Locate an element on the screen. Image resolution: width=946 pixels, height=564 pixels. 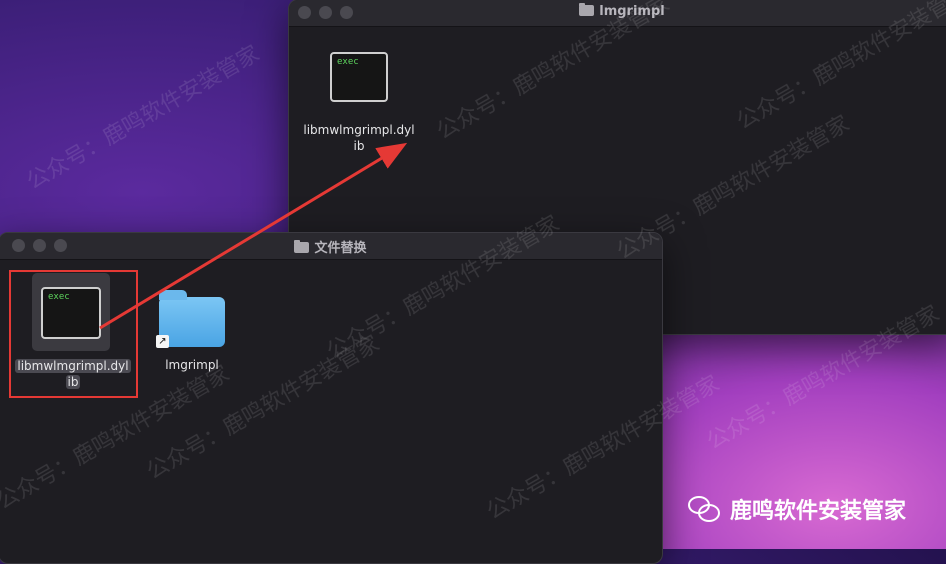
annotation-arrow is located at coordinates (253, 236).